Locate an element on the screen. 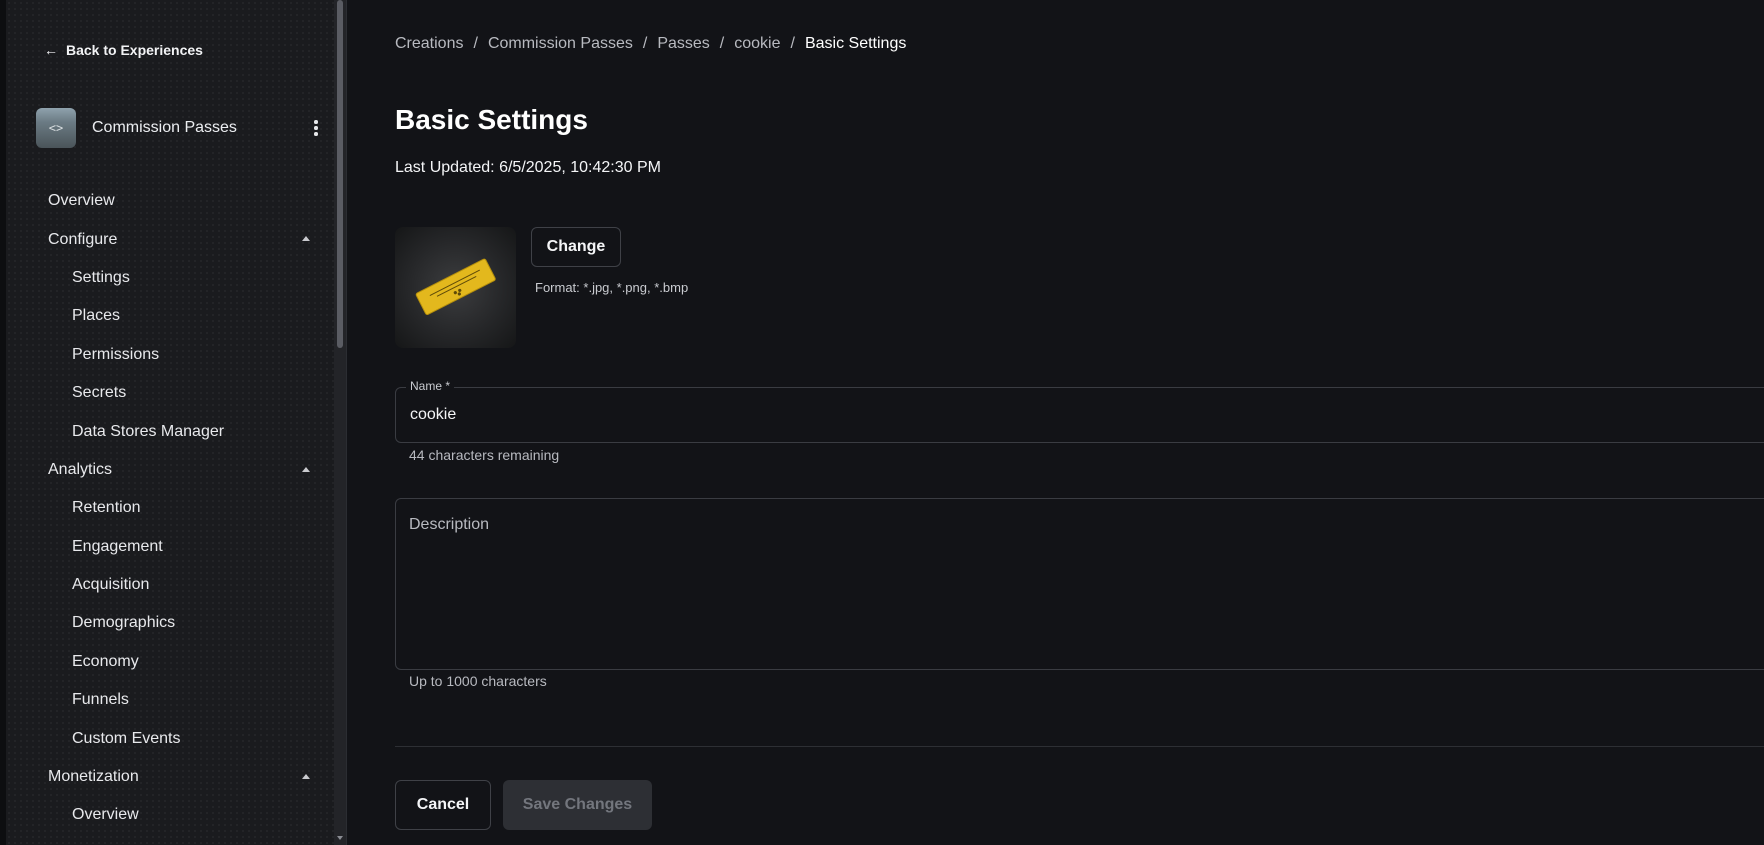 The width and height of the screenshot is (1764, 845). sidebar-item-secrets: Secrets is located at coordinates (173, 393).